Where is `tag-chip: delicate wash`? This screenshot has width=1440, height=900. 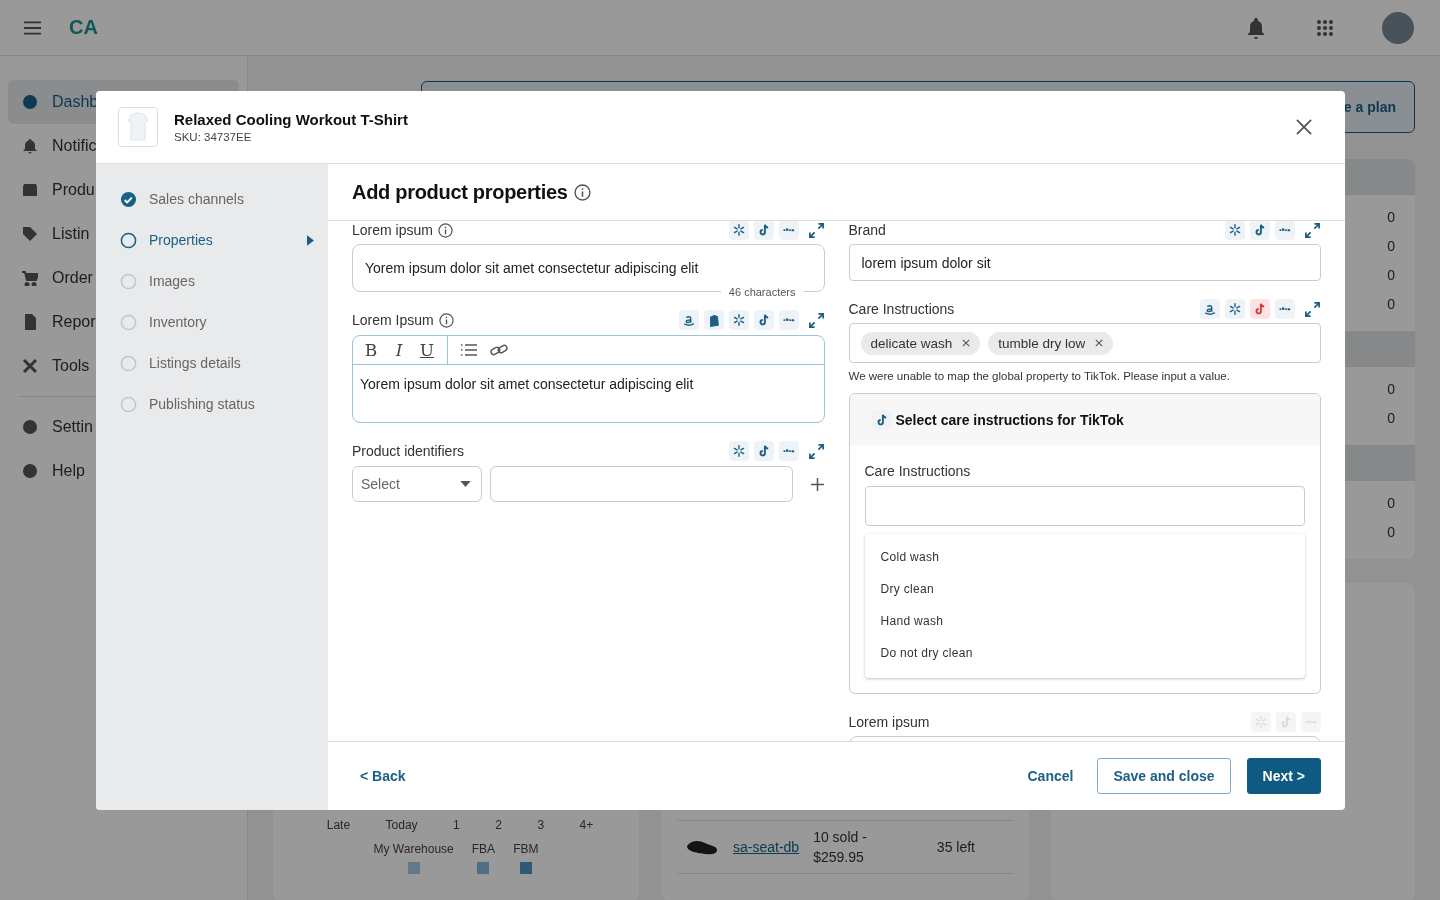 tag-chip: delicate wash is located at coordinates (920, 343).